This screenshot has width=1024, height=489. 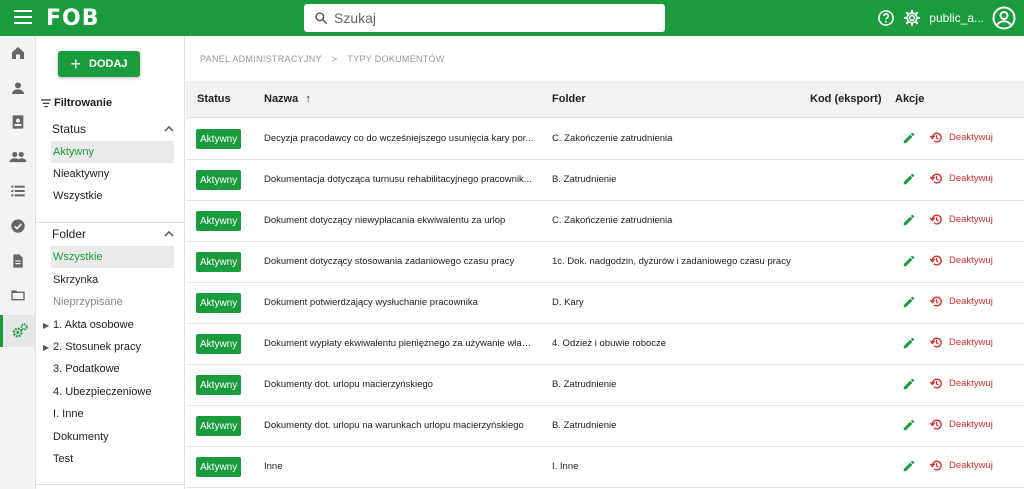 I want to click on filter-title-label: Filtrowanie, so click(x=83, y=103).